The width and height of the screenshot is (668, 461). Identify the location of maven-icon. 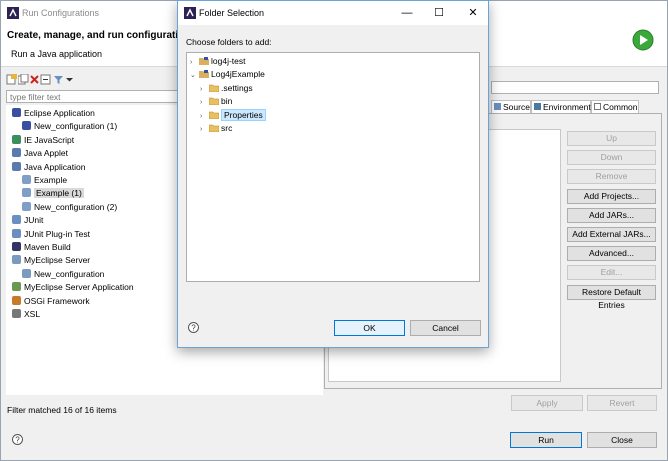
(16, 246).